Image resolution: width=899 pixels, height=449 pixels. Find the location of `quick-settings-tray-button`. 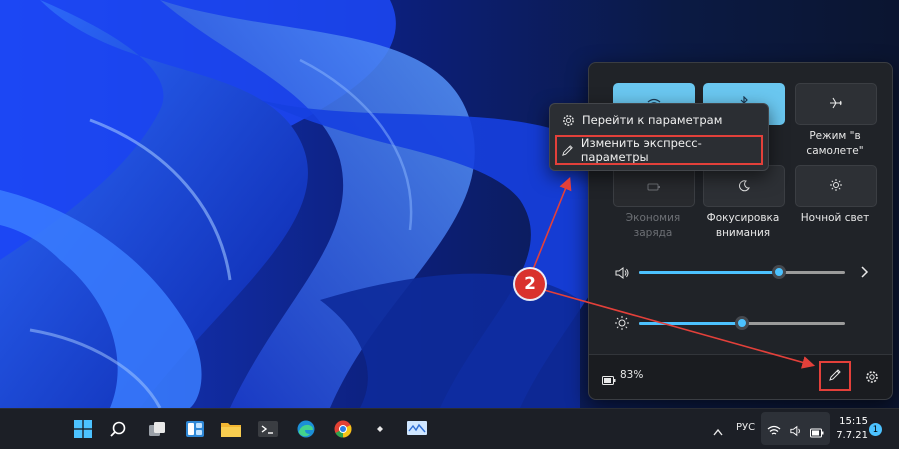

quick-settings-tray-button is located at coordinates (795, 428).